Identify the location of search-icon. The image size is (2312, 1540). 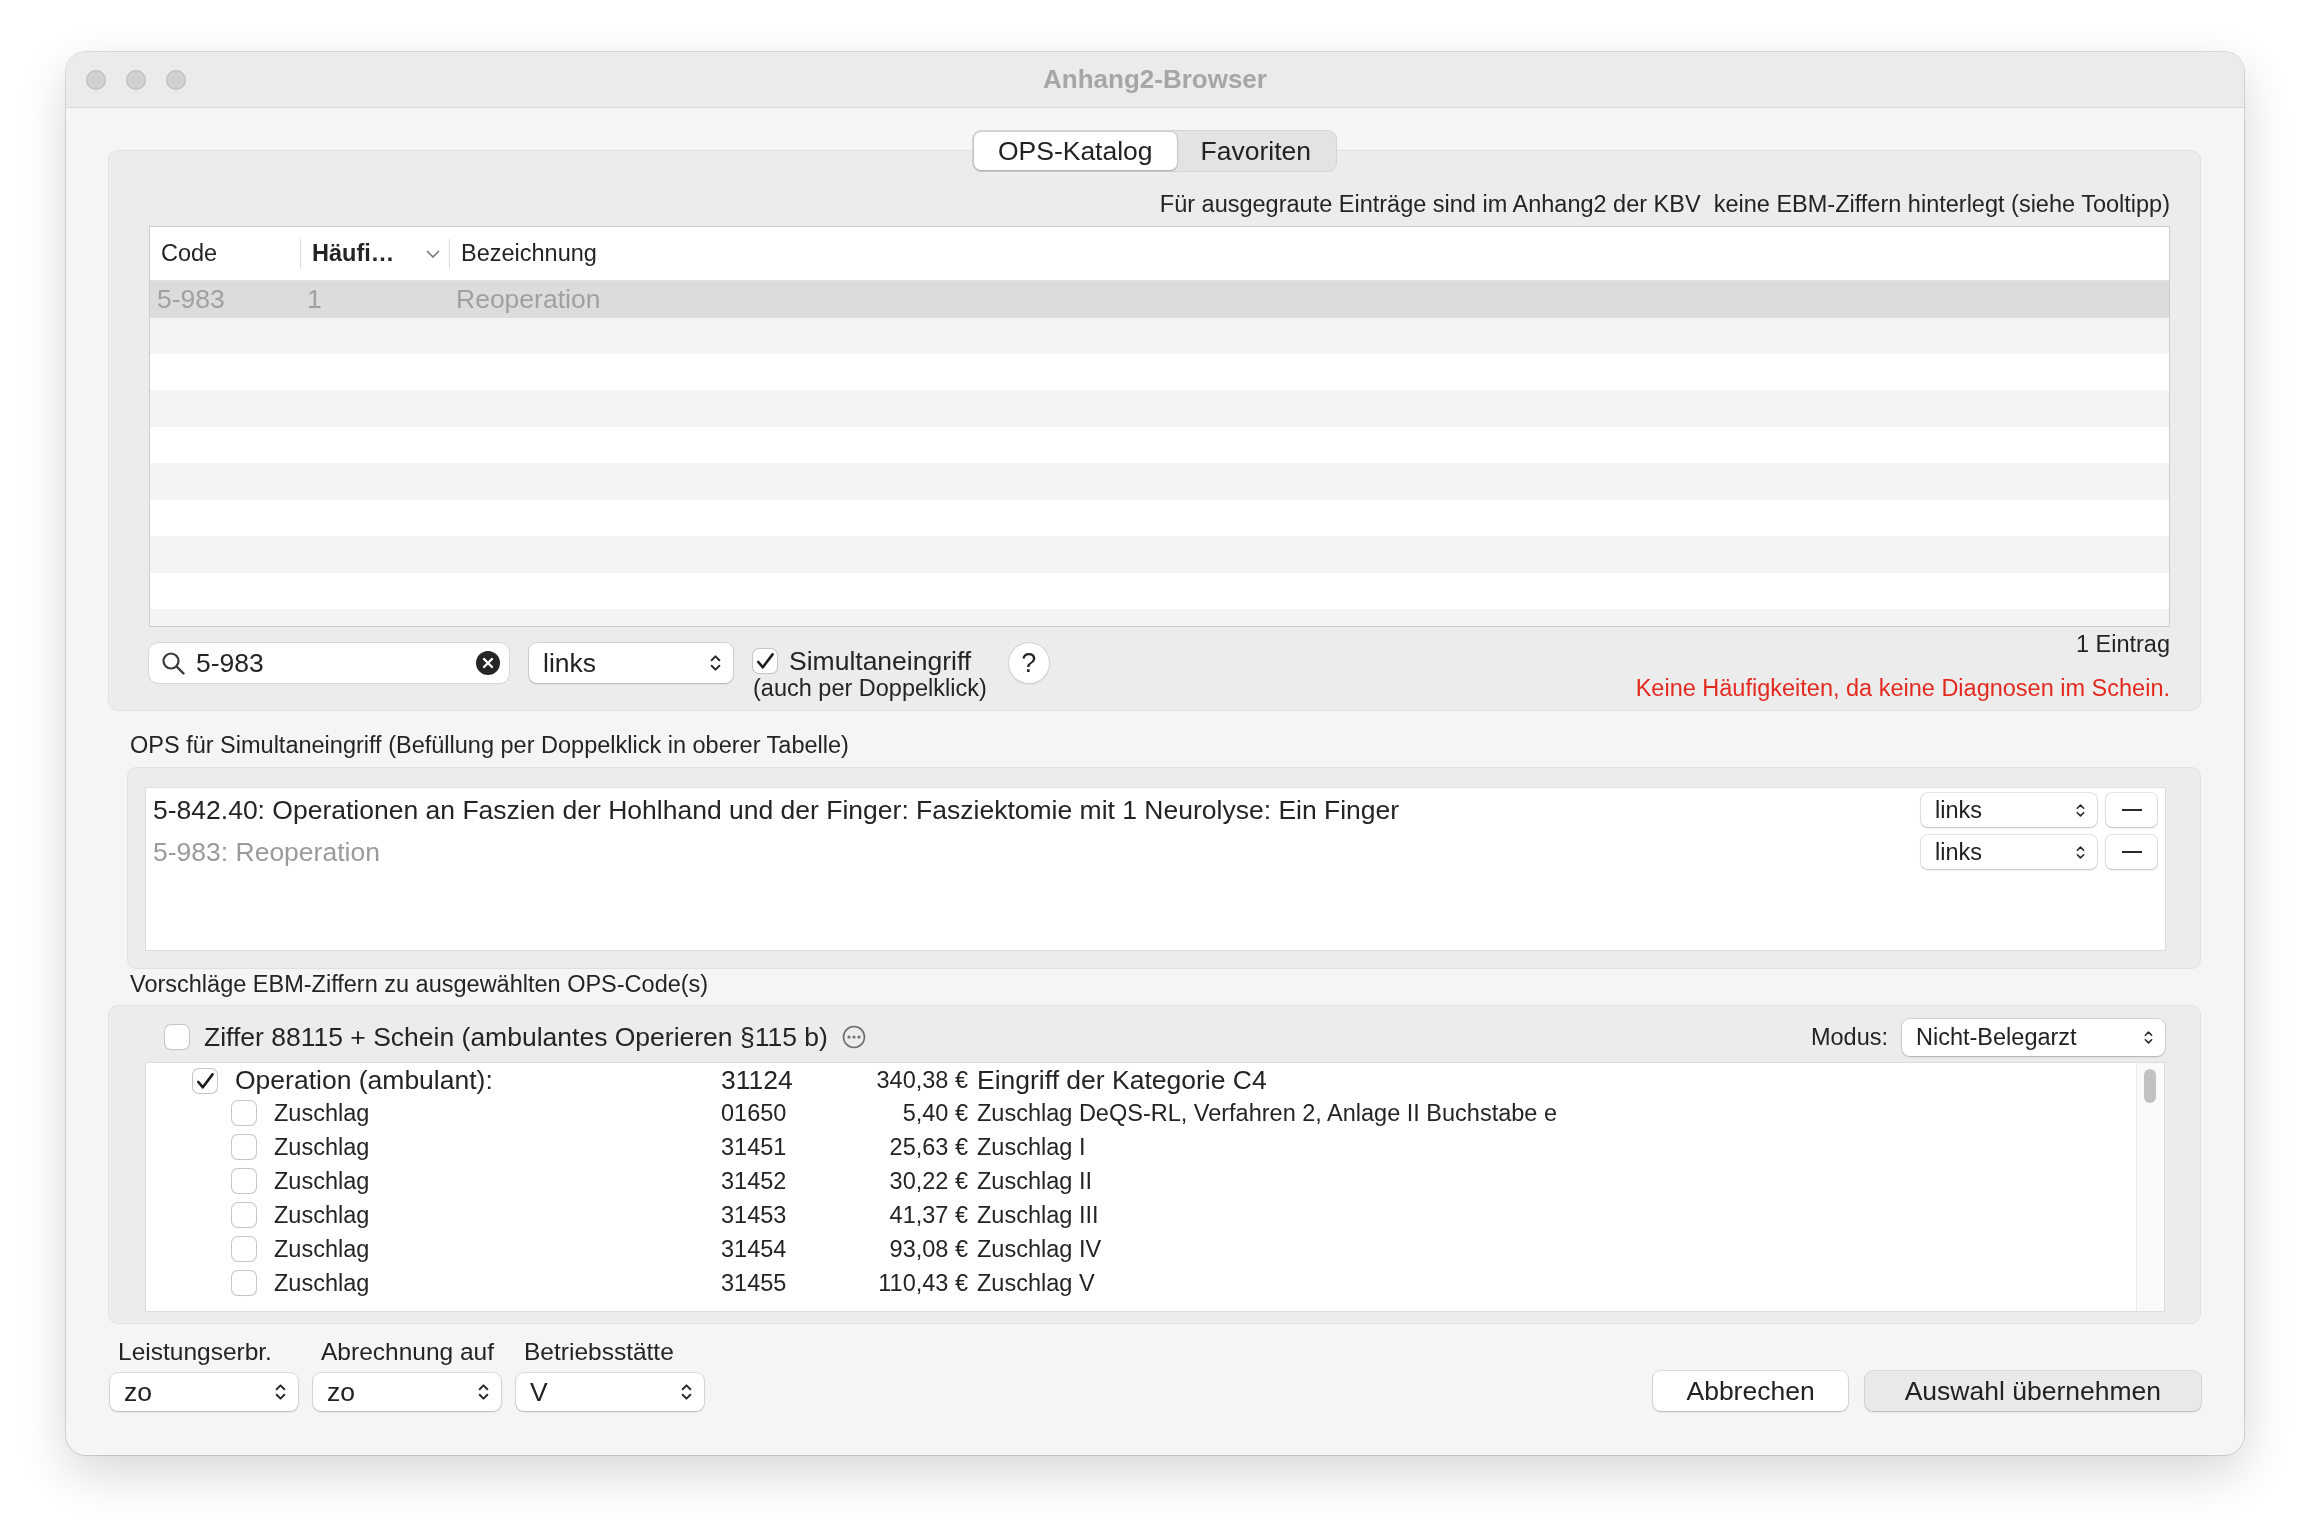
(173, 663).